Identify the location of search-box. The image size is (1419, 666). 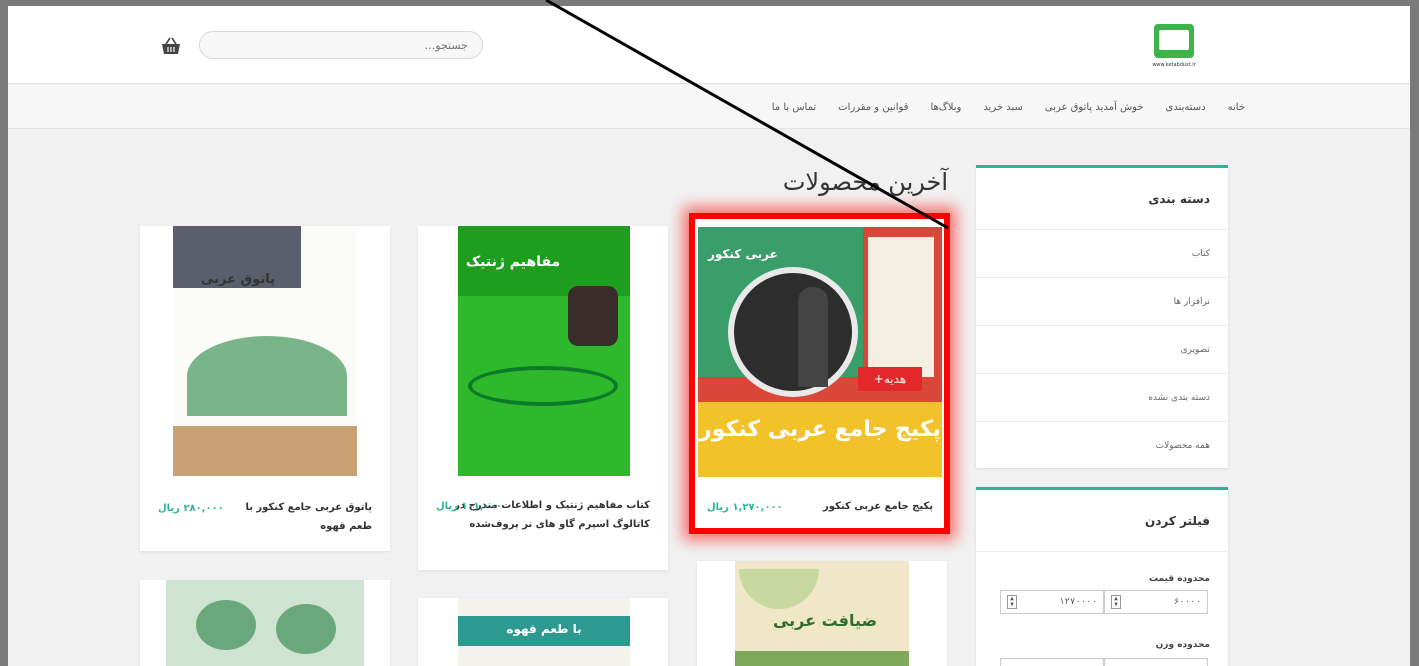
(341, 45).